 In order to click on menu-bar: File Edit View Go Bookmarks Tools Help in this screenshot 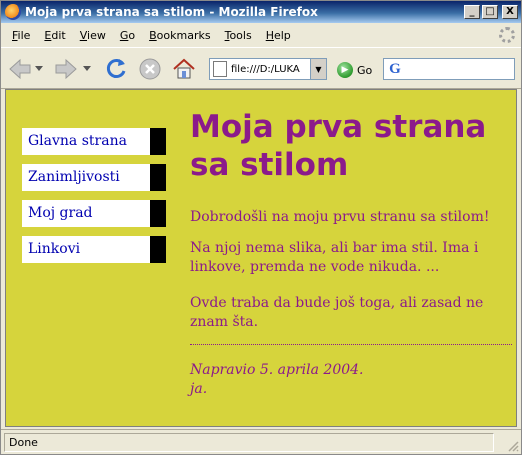, I will do `click(261, 35)`.